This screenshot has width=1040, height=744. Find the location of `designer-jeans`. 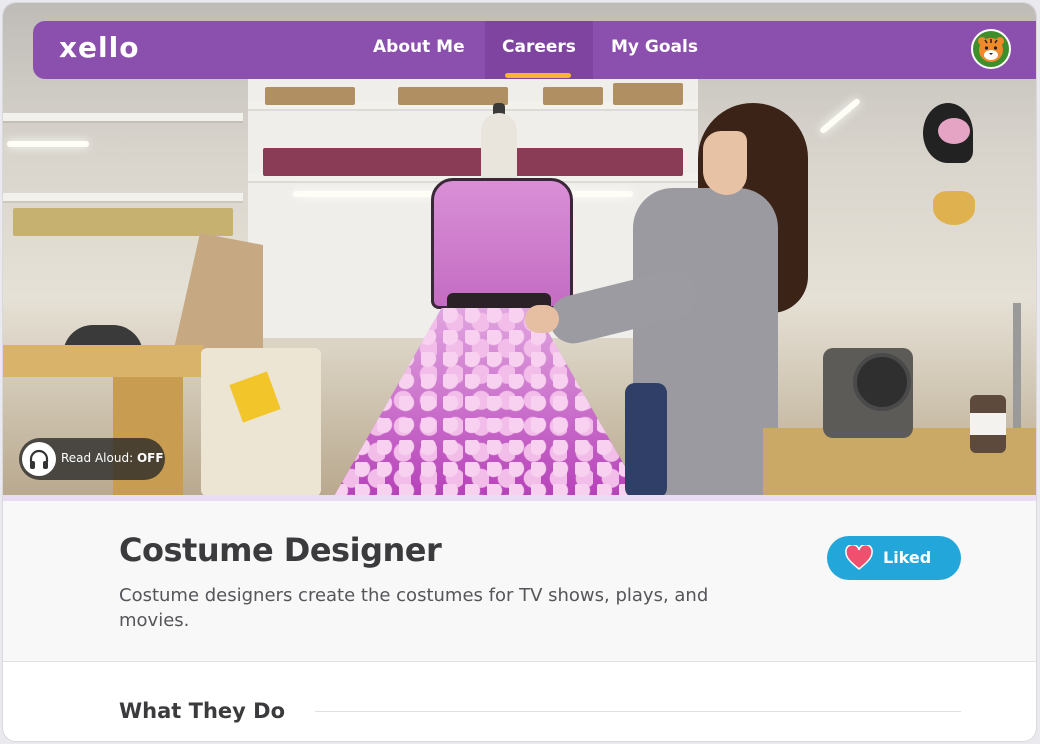

designer-jeans is located at coordinates (646, 439).